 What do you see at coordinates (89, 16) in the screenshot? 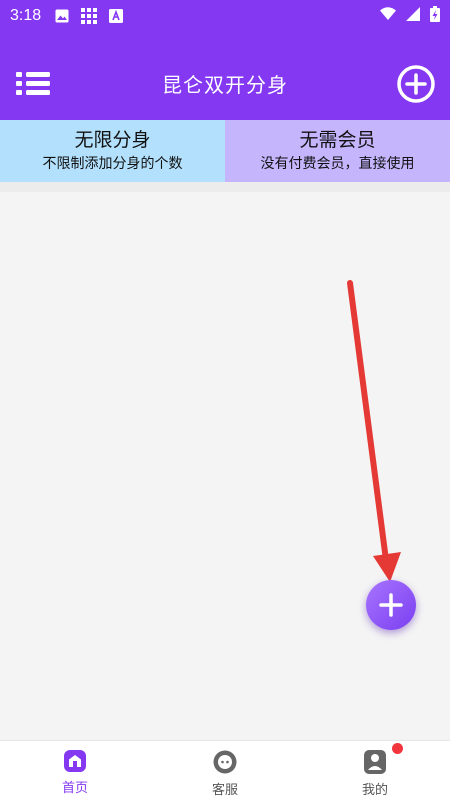
I see `grid-icon` at bounding box center [89, 16].